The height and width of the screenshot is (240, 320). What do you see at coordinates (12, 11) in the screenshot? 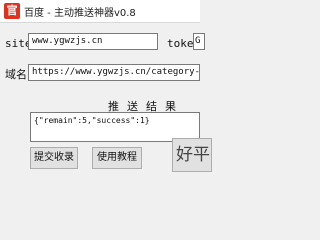
I see `app-icon: 官` at bounding box center [12, 11].